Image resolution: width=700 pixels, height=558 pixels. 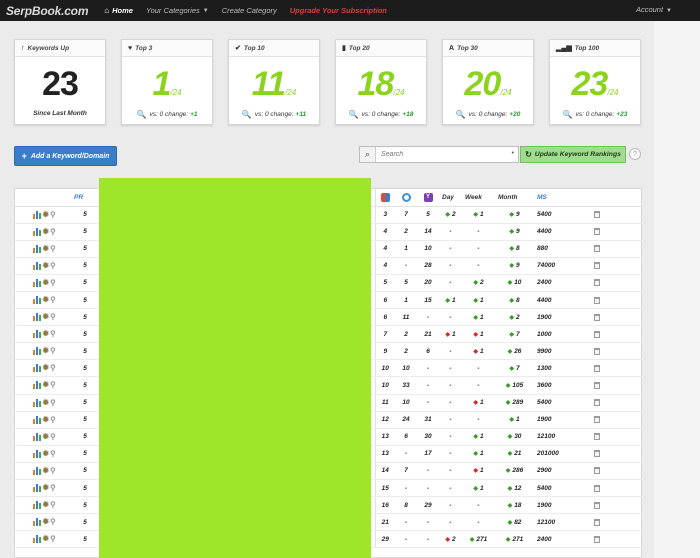 What do you see at coordinates (573, 154) in the screenshot?
I see `update-rankings-button: ↻ Update Keyword Rankings` at bounding box center [573, 154].